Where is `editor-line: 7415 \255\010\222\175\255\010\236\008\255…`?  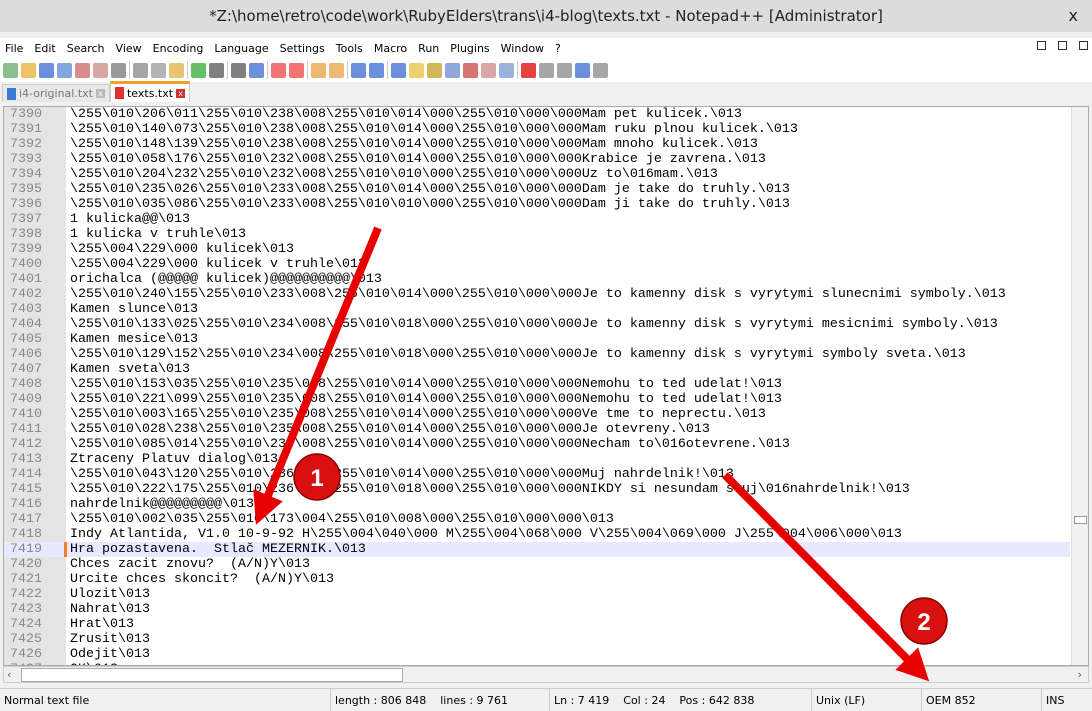 editor-line: 7415 \255\010\222\175\255\010\236\008\255… is located at coordinates (537, 489).